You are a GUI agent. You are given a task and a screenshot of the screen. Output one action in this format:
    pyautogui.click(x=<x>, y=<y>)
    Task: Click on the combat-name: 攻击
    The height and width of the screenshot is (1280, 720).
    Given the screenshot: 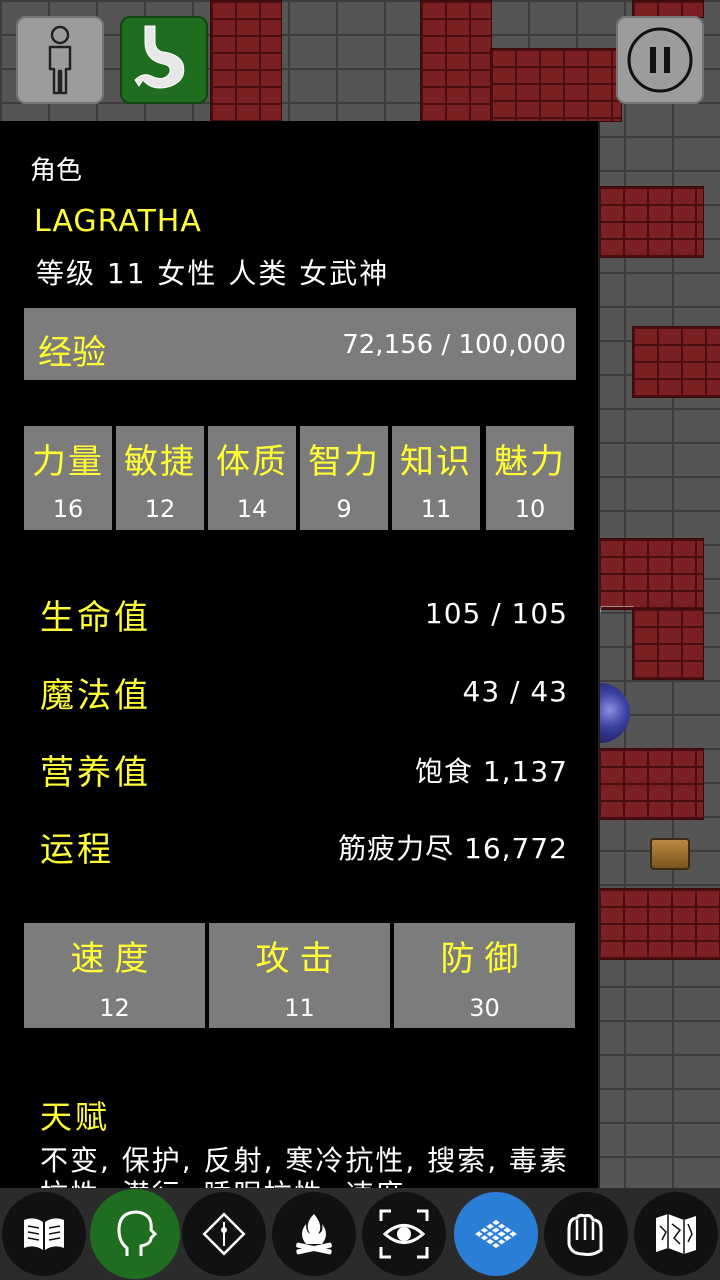 What is the action you would take?
    pyautogui.click(x=299, y=959)
    